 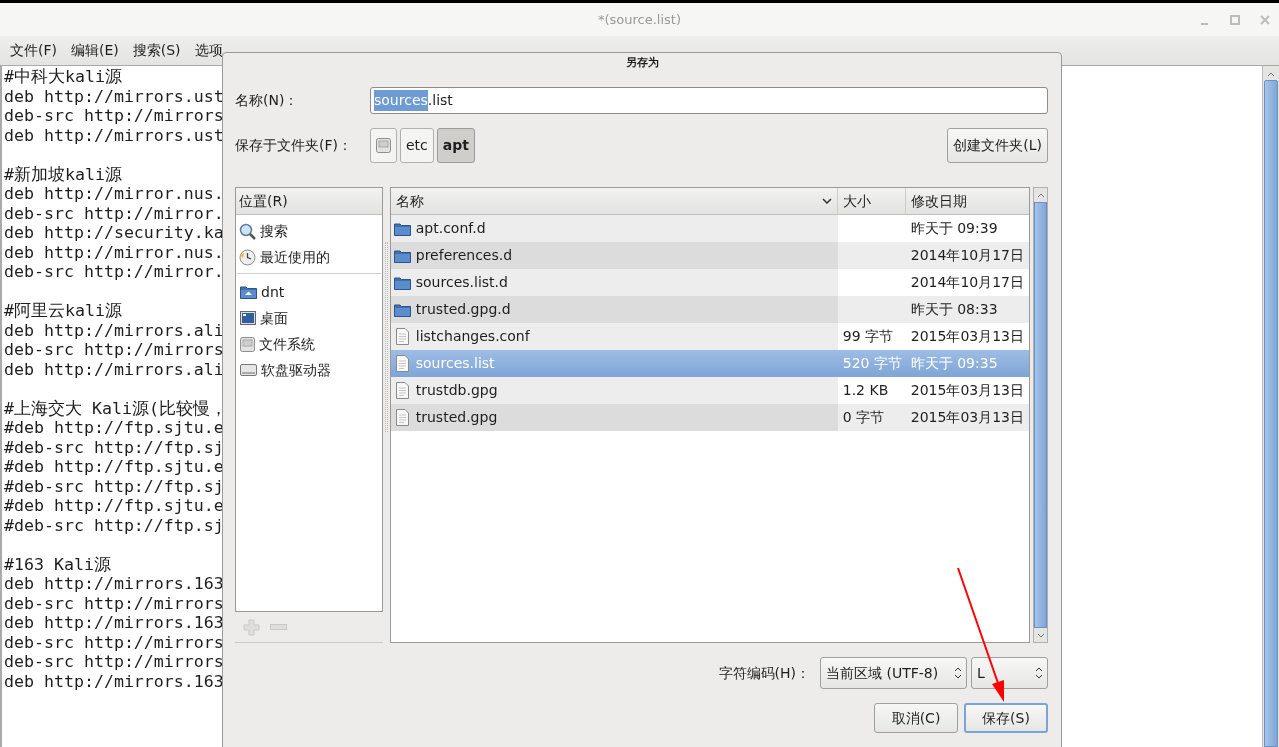 What do you see at coordinates (309, 231) in the screenshot?
I see `place-item: 搜索` at bounding box center [309, 231].